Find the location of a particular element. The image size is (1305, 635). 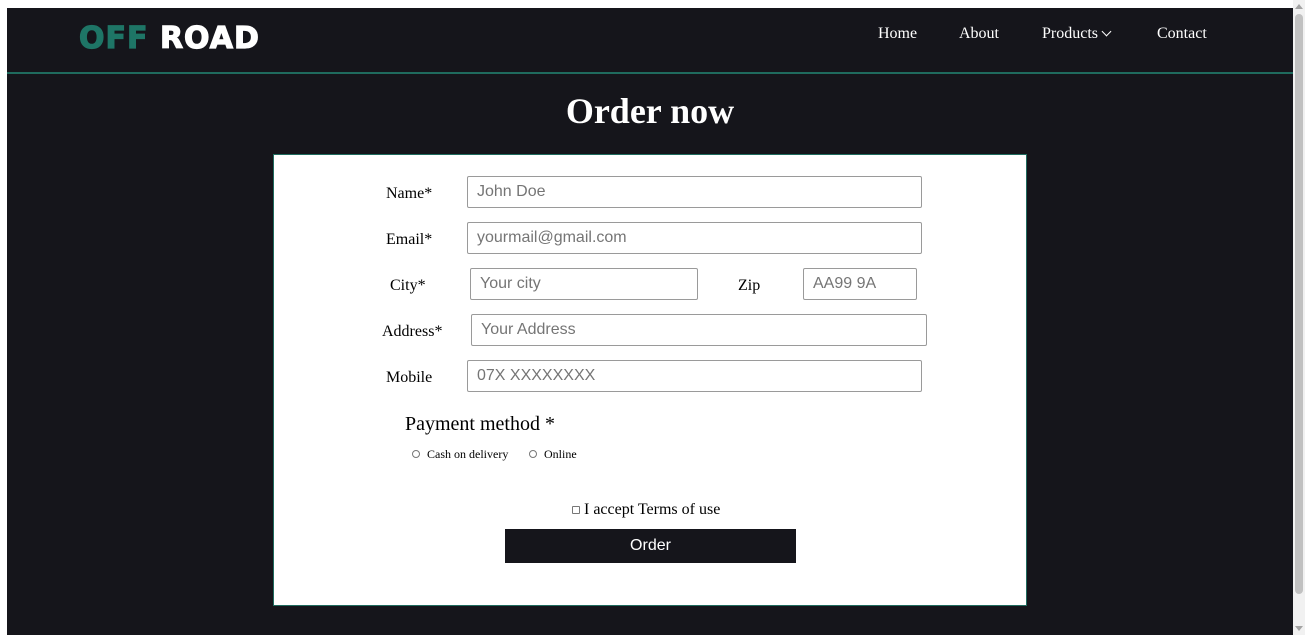

page-scrollbar is located at coordinates (1299, 317).